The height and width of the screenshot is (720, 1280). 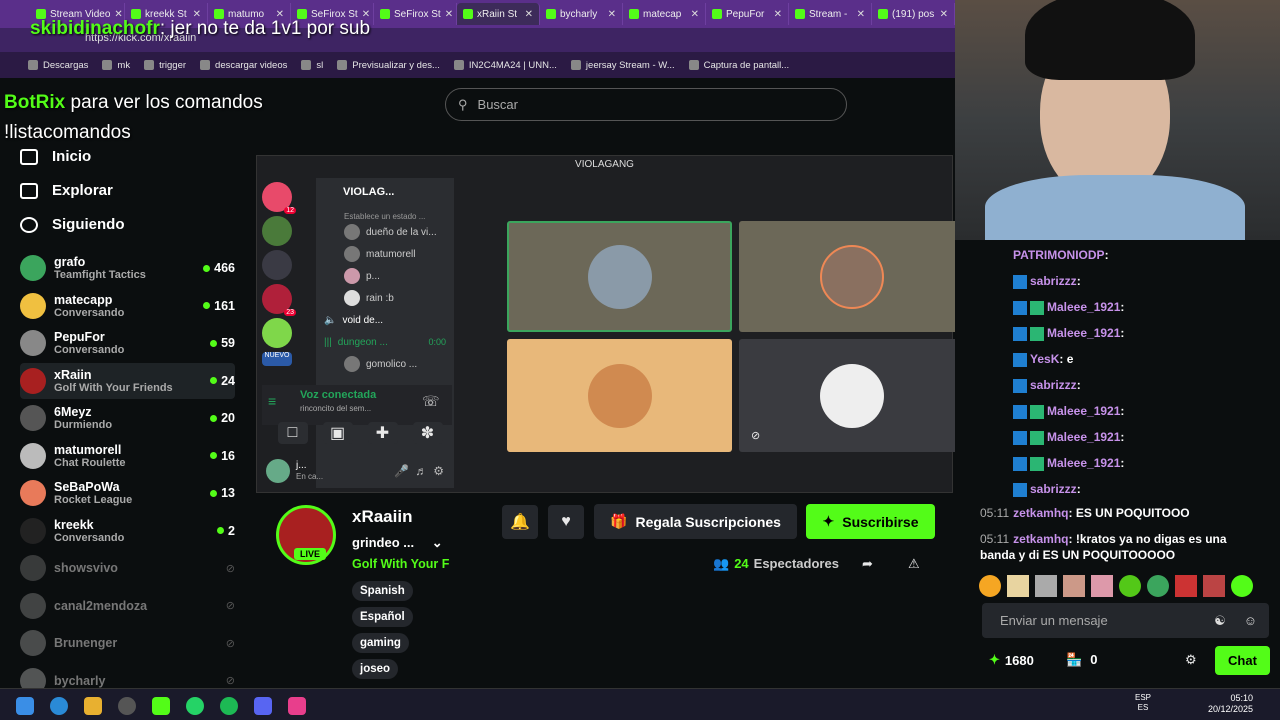 What do you see at coordinates (1143, 703) in the screenshot?
I see `language-indicator: ESP ES` at bounding box center [1143, 703].